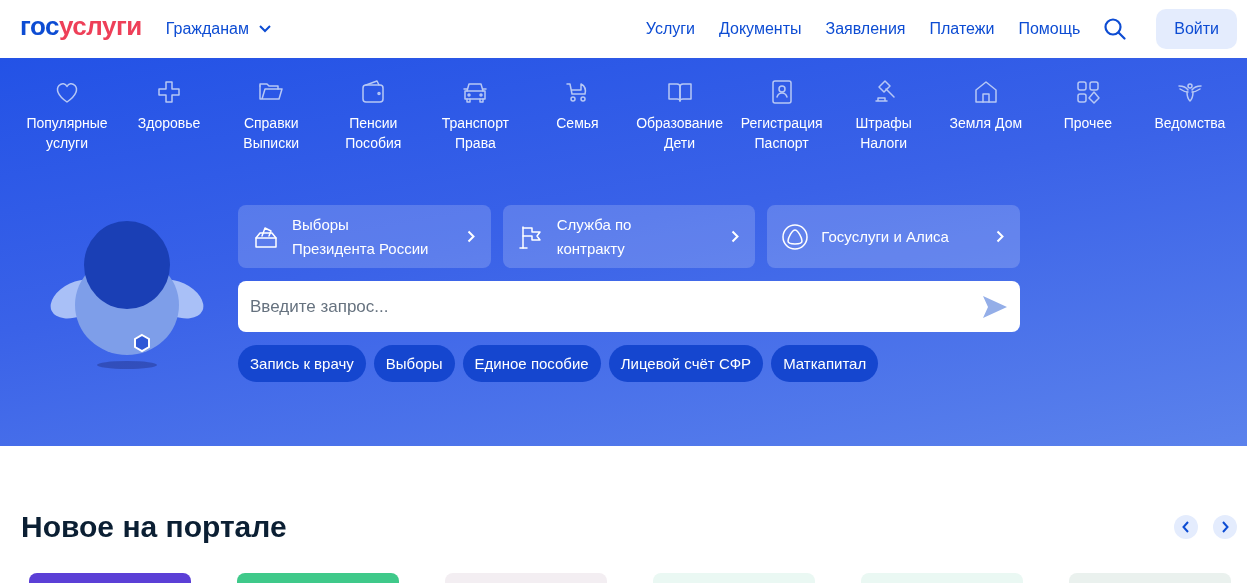 This screenshot has width=1247, height=584. I want to click on login-button: Войти, so click(1196, 29).